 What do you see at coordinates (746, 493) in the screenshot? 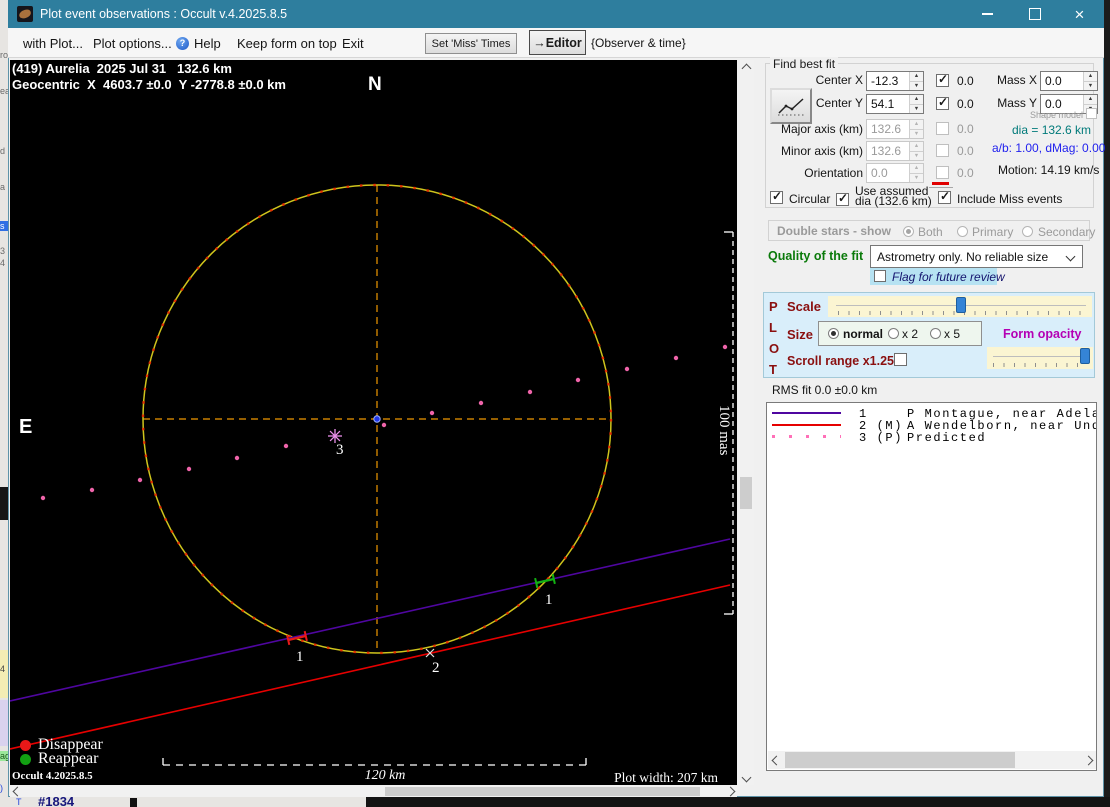
I see `vscroll-thumb` at bounding box center [746, 493].